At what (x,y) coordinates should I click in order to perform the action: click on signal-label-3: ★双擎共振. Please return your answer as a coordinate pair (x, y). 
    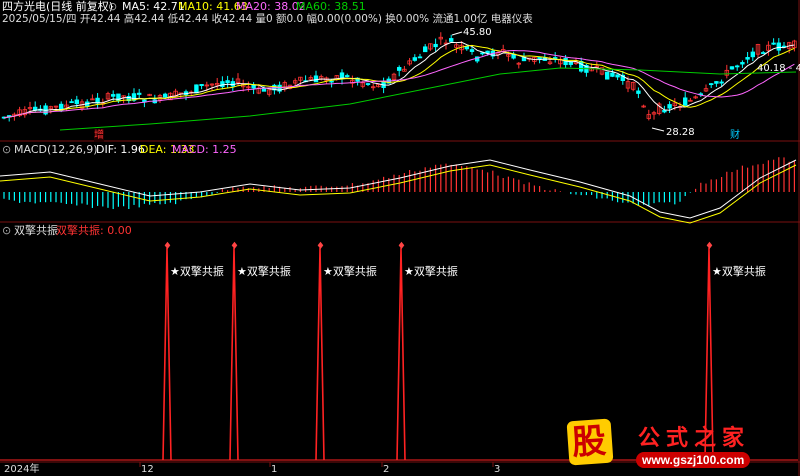
    Looking at the image, I should click on (350, 271).